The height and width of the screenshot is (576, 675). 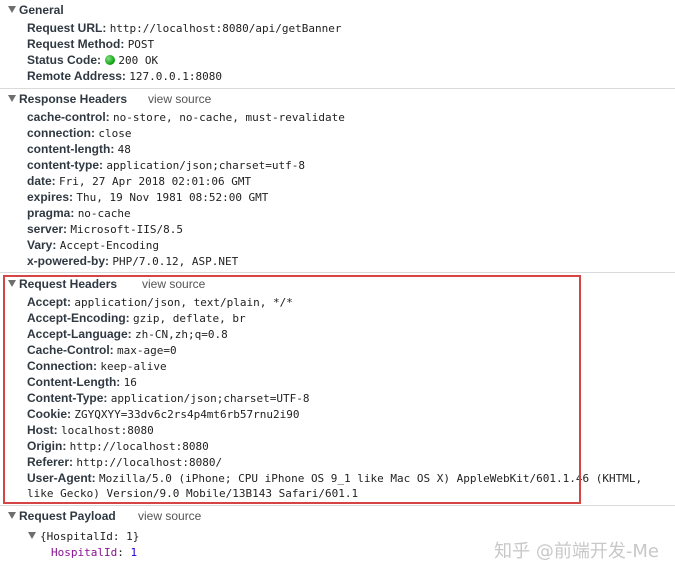 What do you see at coordinates (71, 149) in the screenshot?
I see `header-key: content-length:` at bounding box center [71, 149].